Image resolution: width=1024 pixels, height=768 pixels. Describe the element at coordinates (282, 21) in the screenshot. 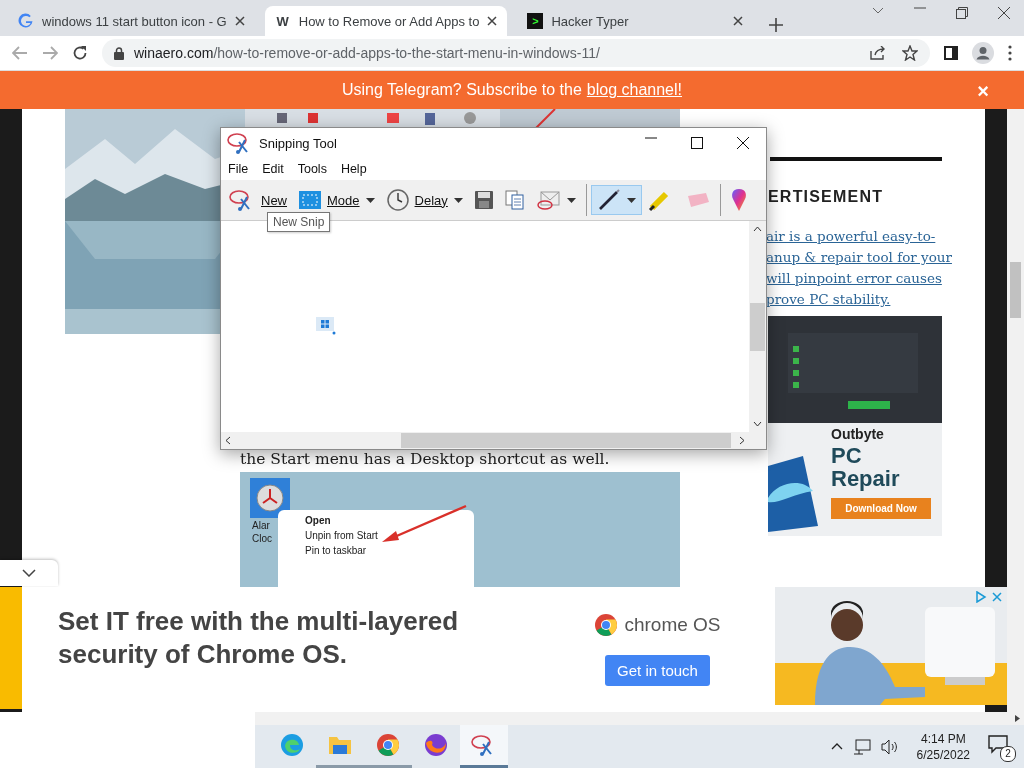

I see `favicon: W` at that location.